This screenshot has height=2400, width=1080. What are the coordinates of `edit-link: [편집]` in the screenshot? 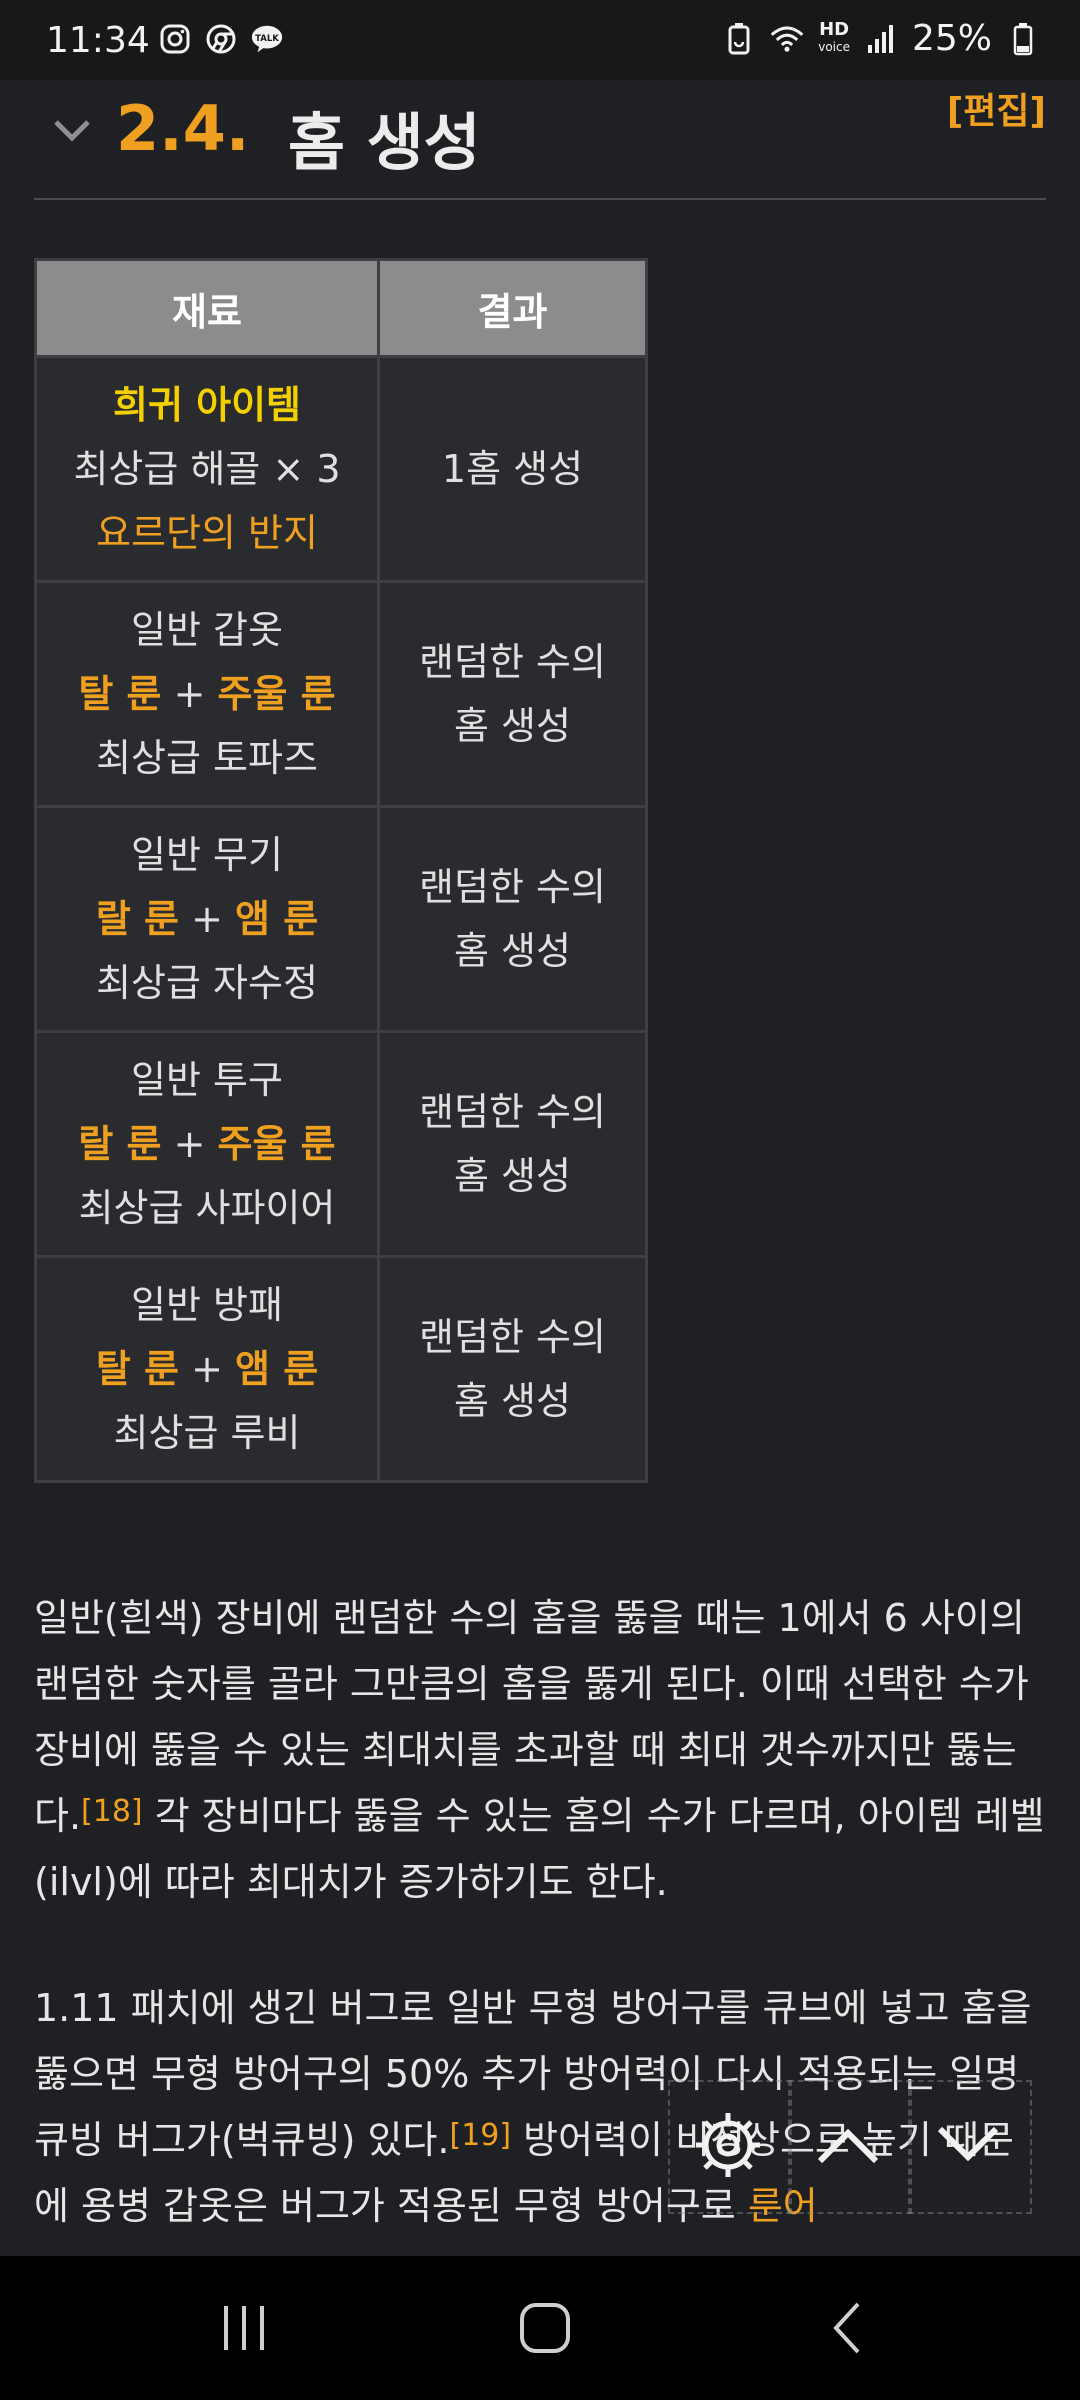 It's located at (996, 108).